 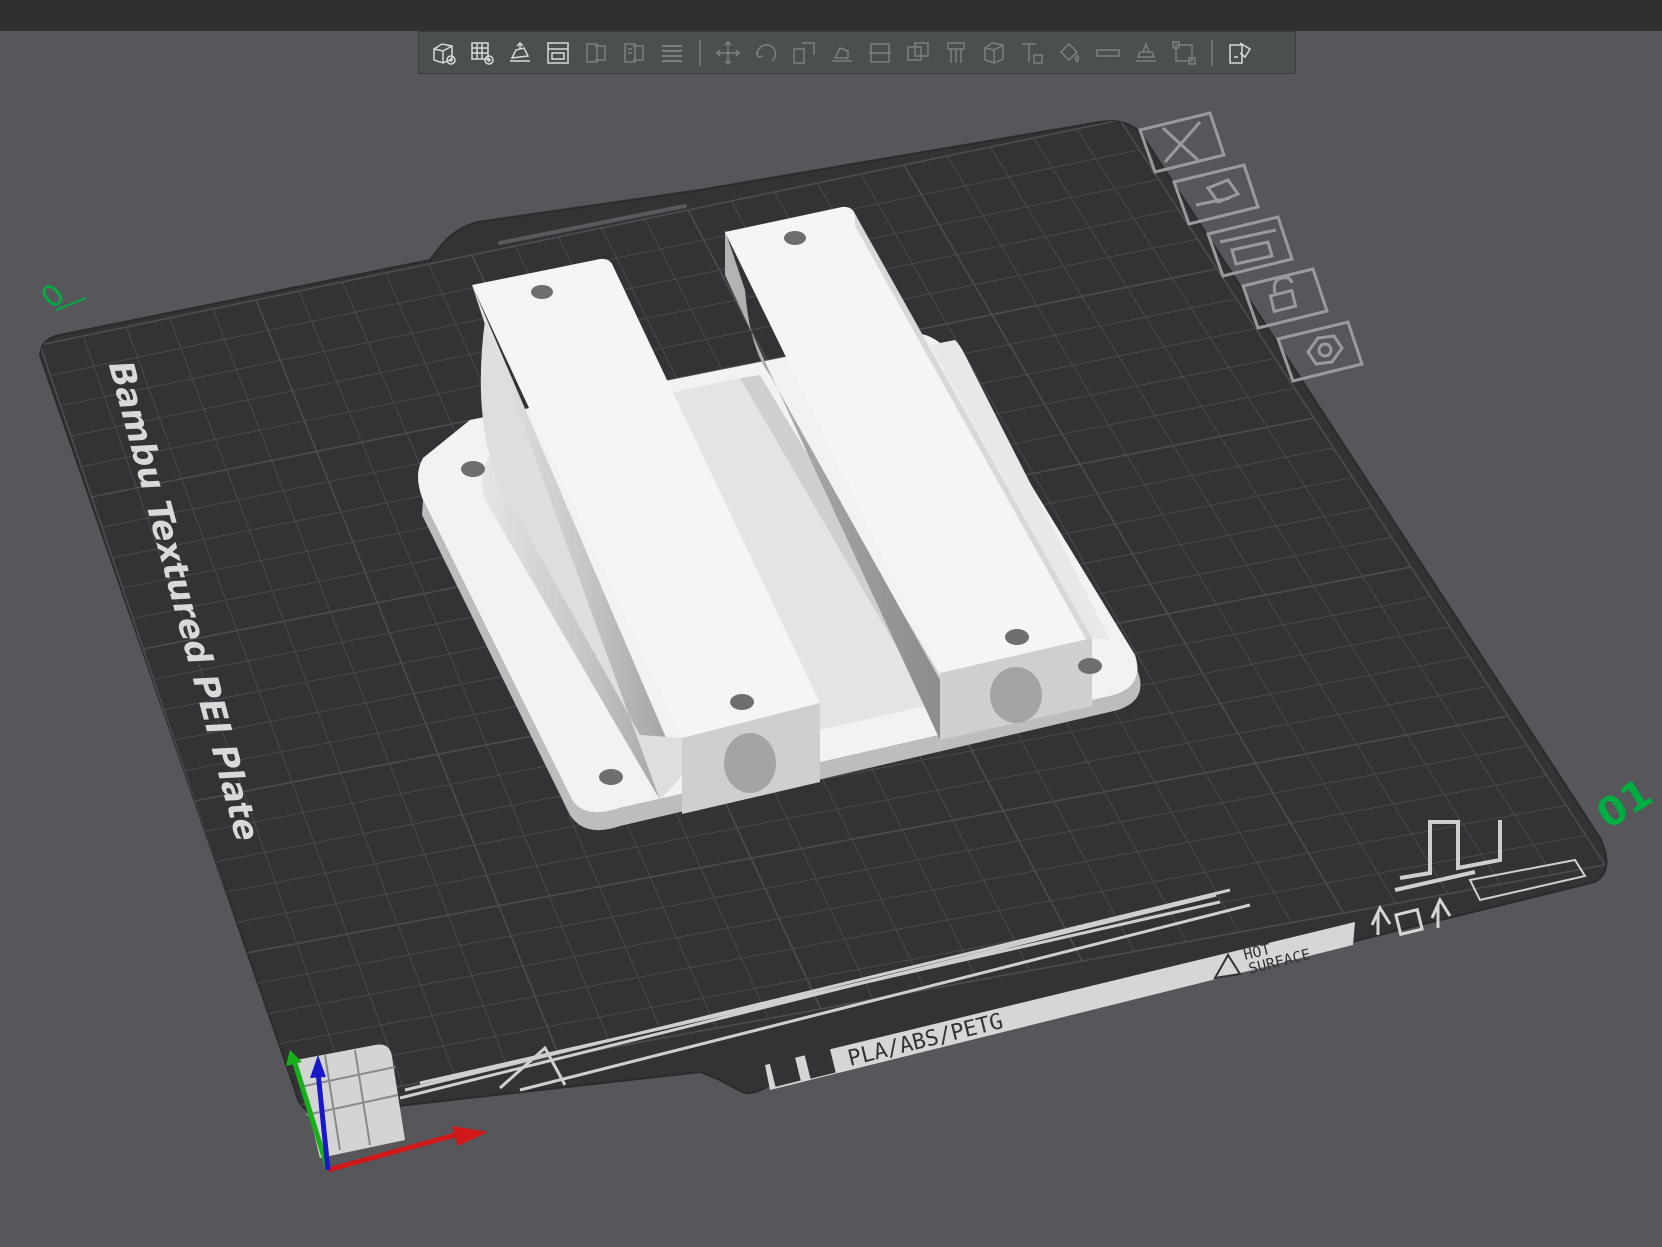 I want to click on lock-plate-icon, so click(x=1285, y=298).